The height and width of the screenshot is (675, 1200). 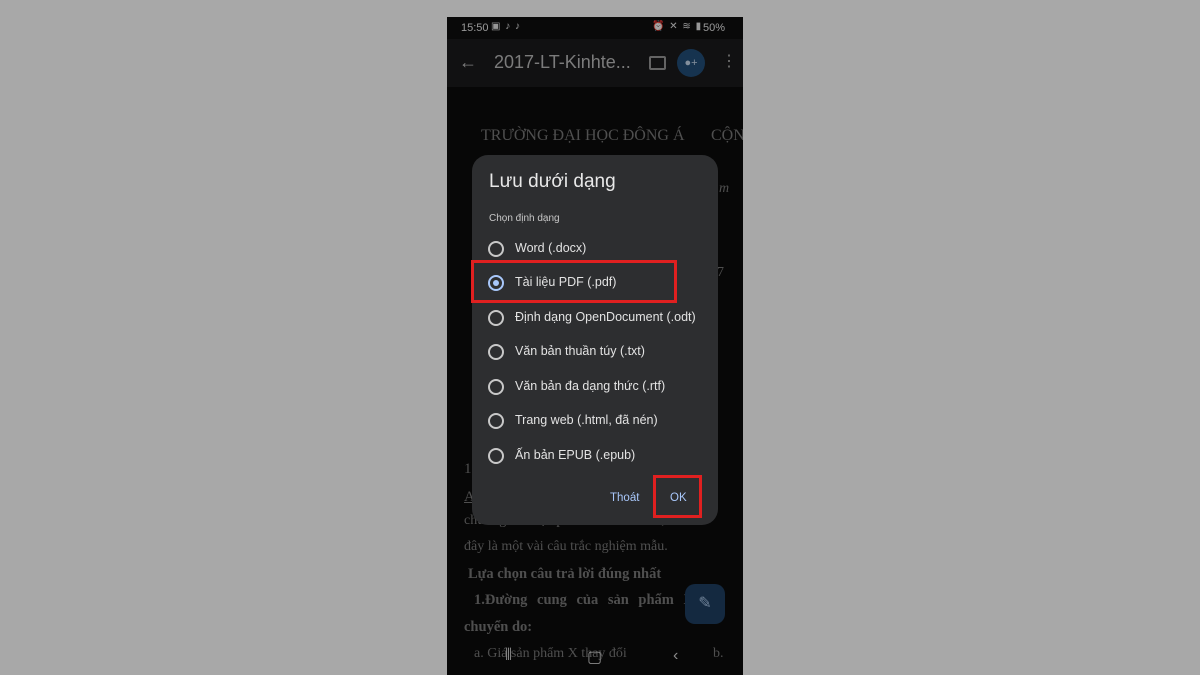 I want to click on dialog-title: Lưu dưới dạng, so click(x=552, y=181).